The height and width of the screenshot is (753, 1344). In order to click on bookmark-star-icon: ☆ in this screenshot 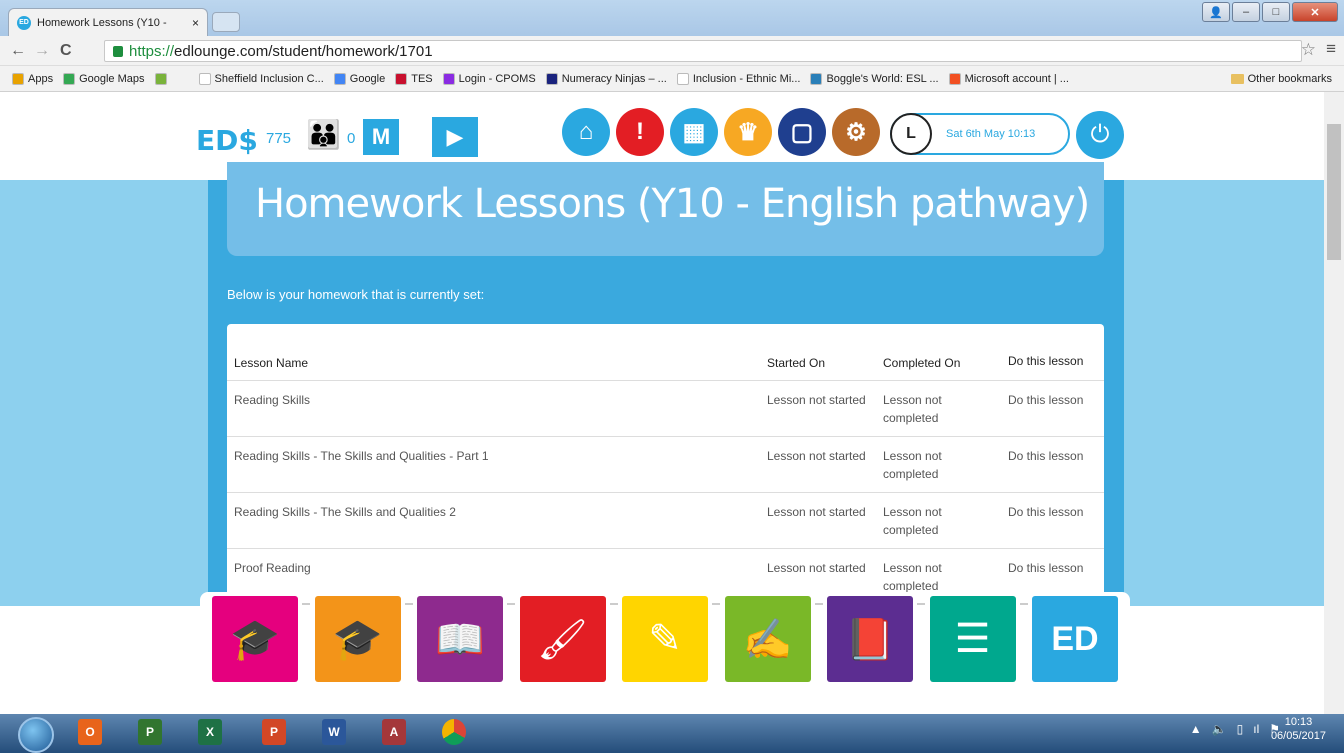, I will do `click(1308, 50)`.